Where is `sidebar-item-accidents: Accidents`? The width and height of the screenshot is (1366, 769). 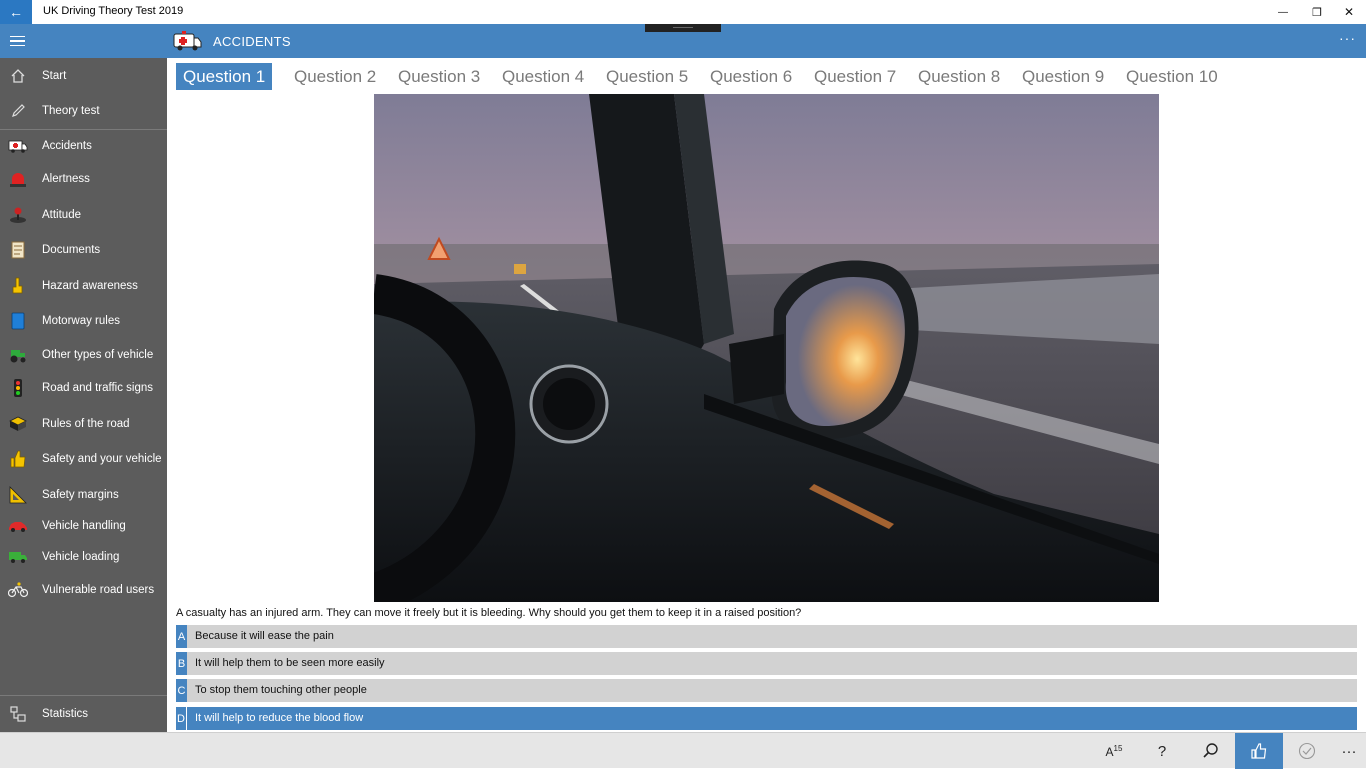 sidebar-item-accidents: Accidents is located at coordinates (83, 146).